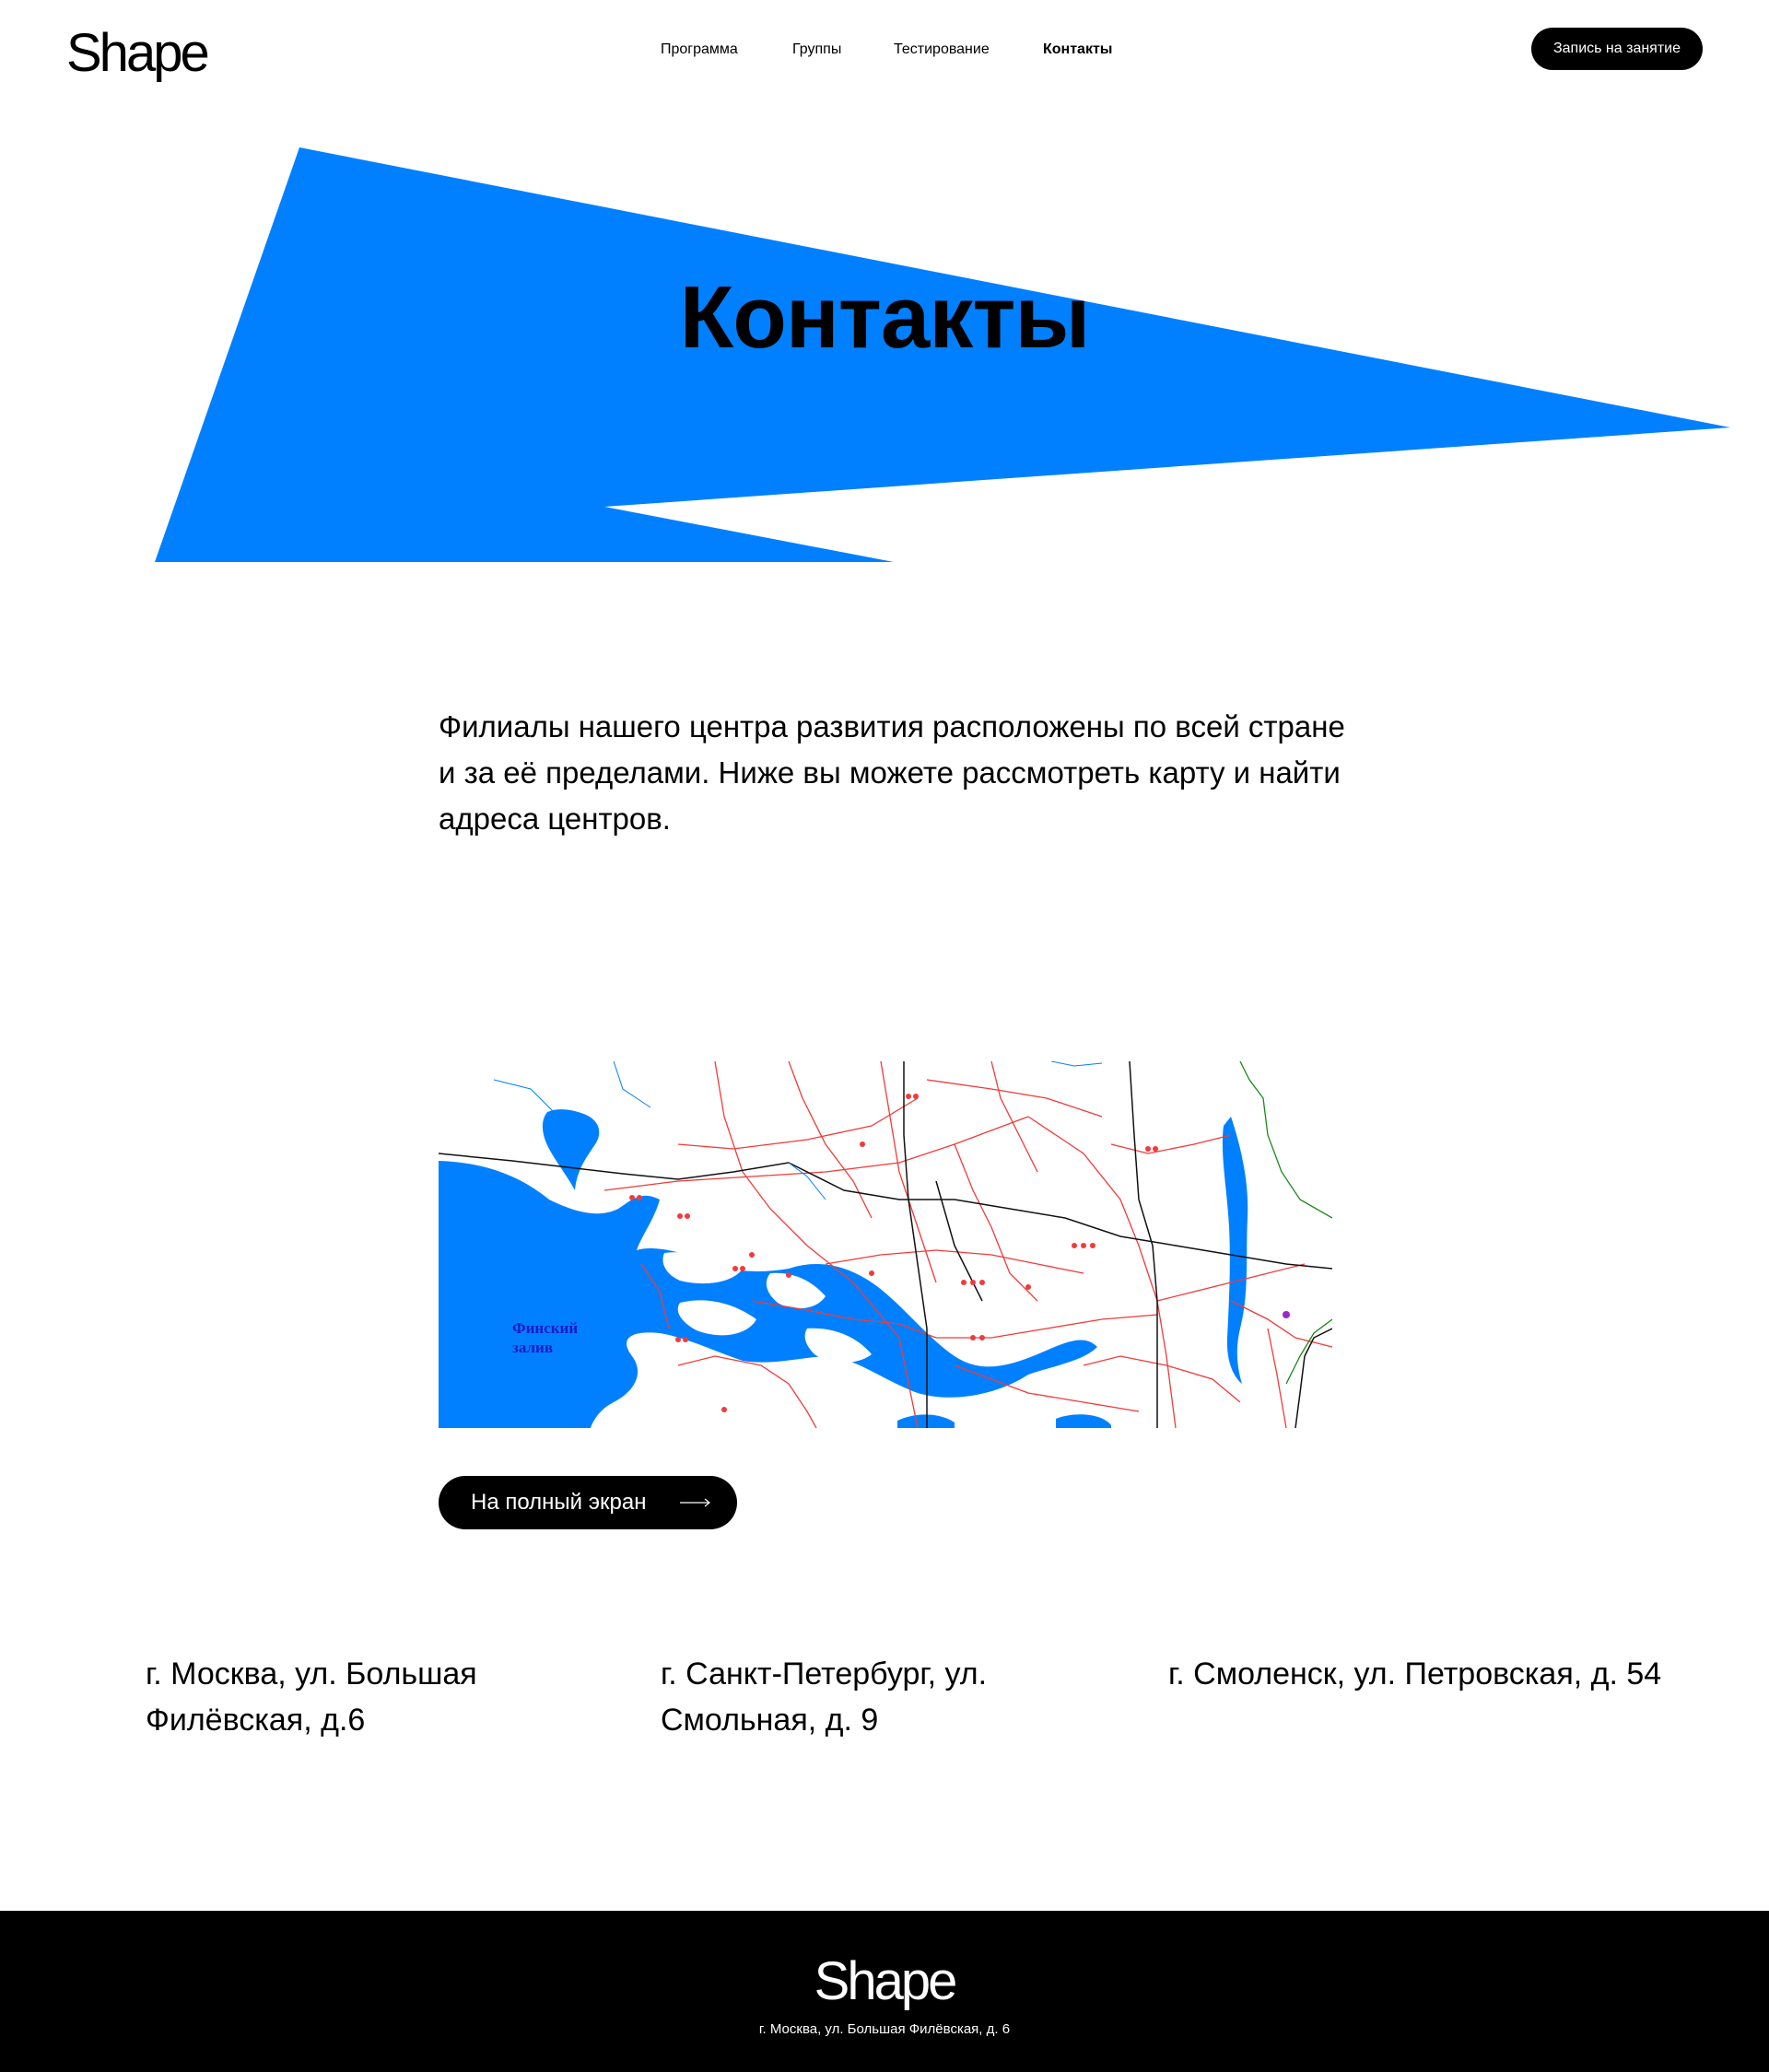 The height and width of the screenshot is (2072, 1769). What do you see at coordinates (885, 317) in the screenshot?
I see `page-title: Контакты` at bounding box center [885, 317].